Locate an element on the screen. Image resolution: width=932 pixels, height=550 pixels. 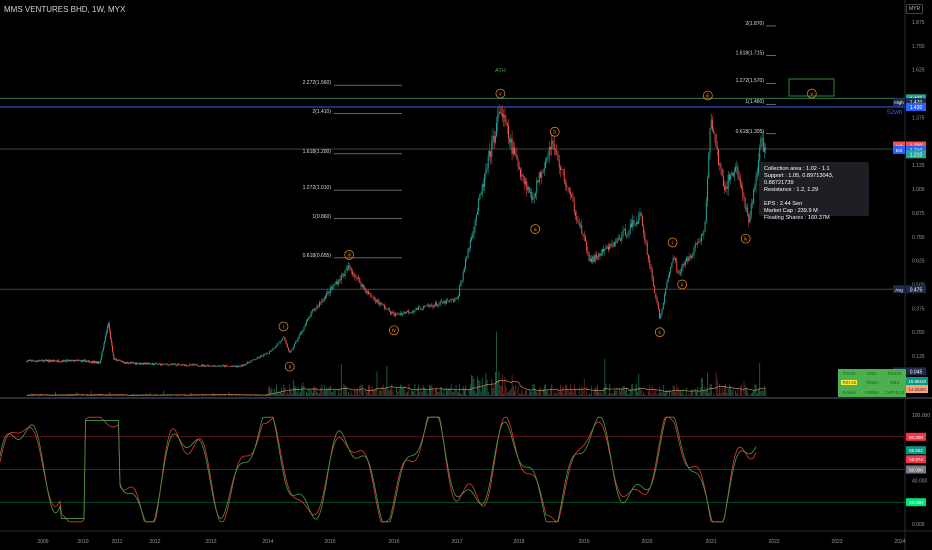
symbol-title: MMS VENTURES BHD, 1W, MYX is located at coordinates (65, 9).